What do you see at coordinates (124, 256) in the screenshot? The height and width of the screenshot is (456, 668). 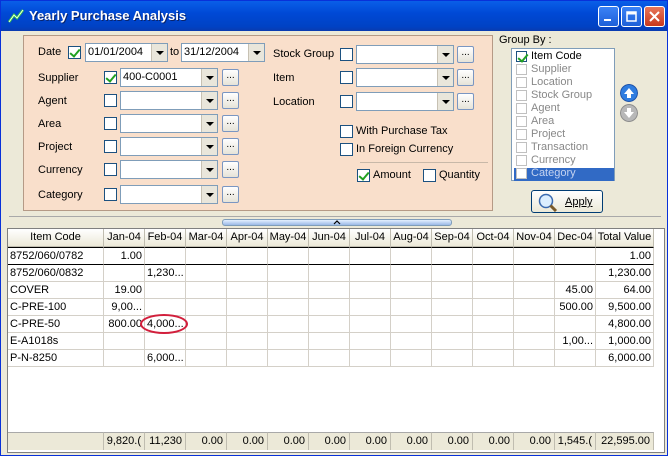 I see `value-cell: 1.00` at bounding box center [124, 256].